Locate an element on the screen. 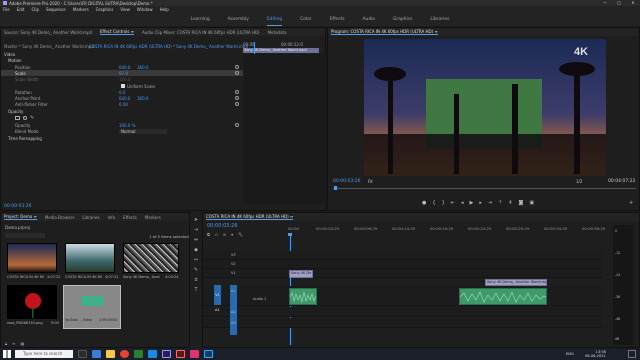 Image resolution: width=640 pixels, height=360 pixels. add-marker-icon: ▾ is located at coordinates (232, 234).